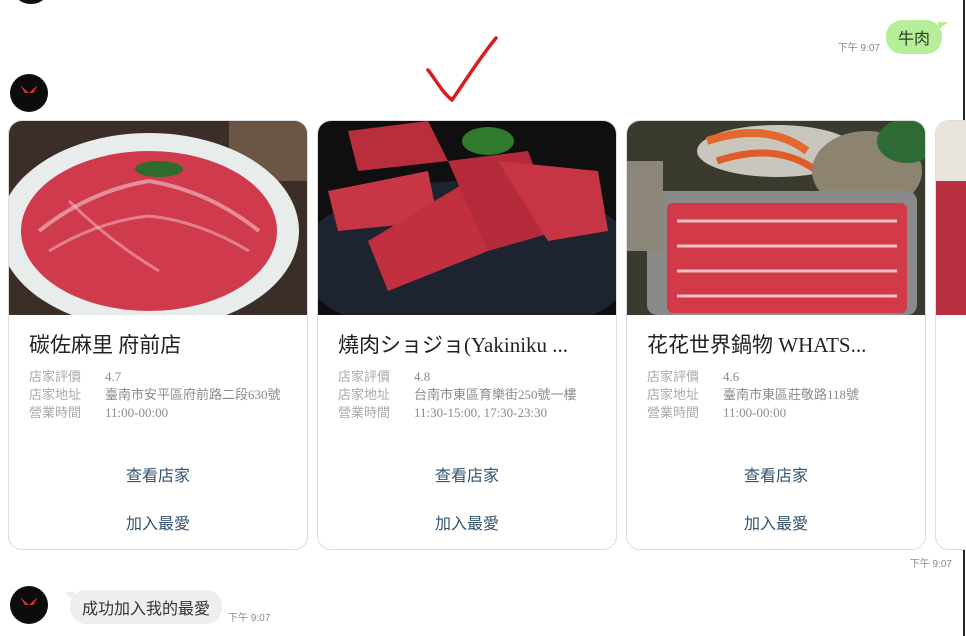 The image size is (966, 636). What do you see at coordinates (950, 335) in the screenshot?
I see `shop-card-partial` at bounding box center [950, 335].